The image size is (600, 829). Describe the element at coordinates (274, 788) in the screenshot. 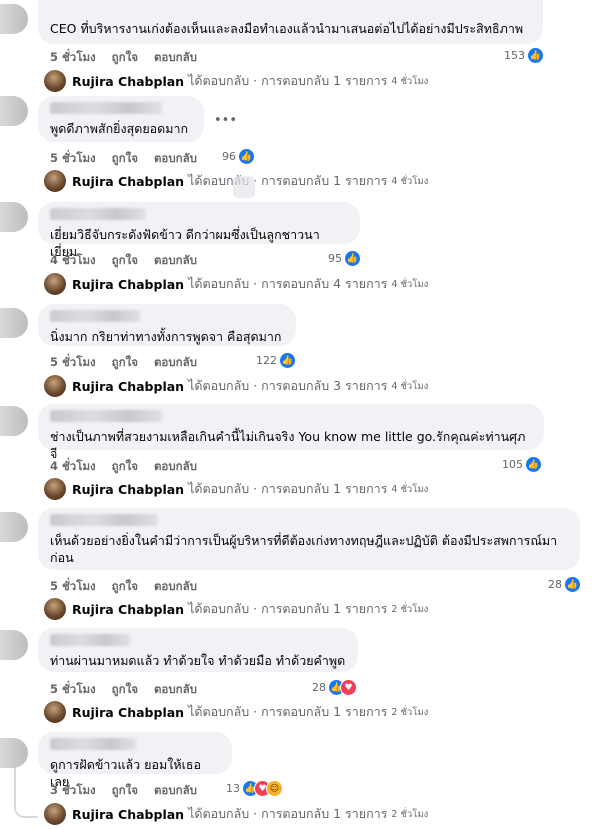

I see `haha-icon: ☺` at that location.